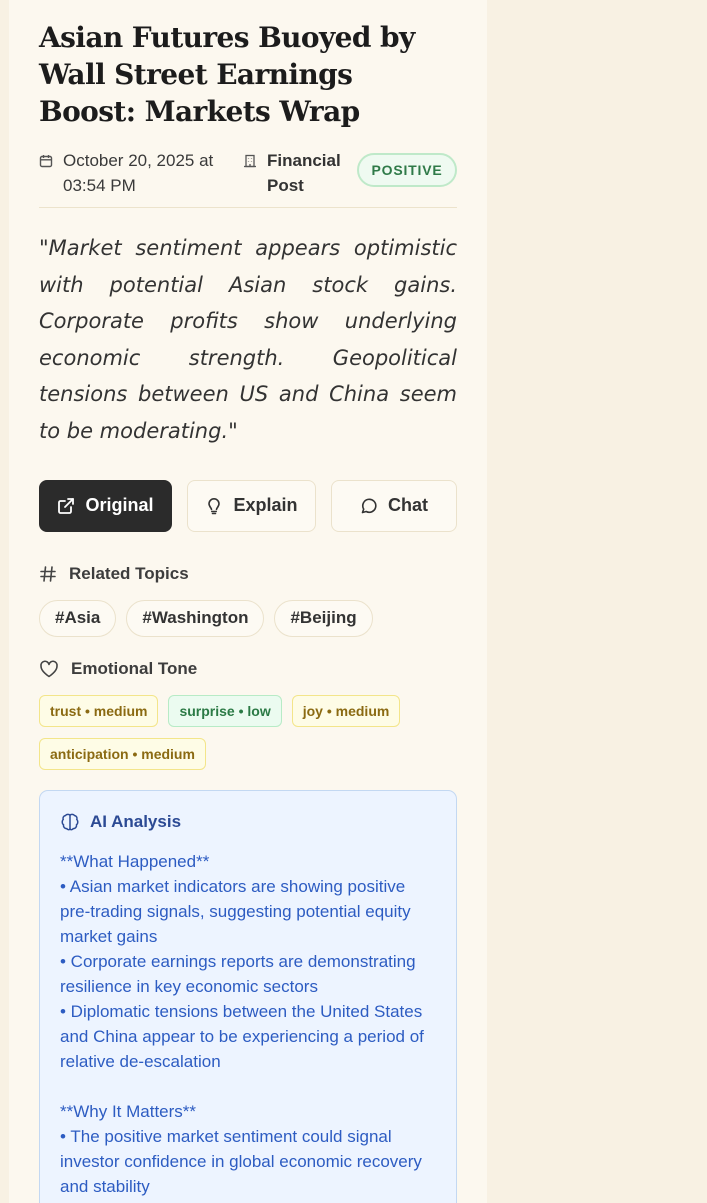 This screenshot has height=1203, width=707. I want to click on article-source: Financial Post, so click(295, 173).